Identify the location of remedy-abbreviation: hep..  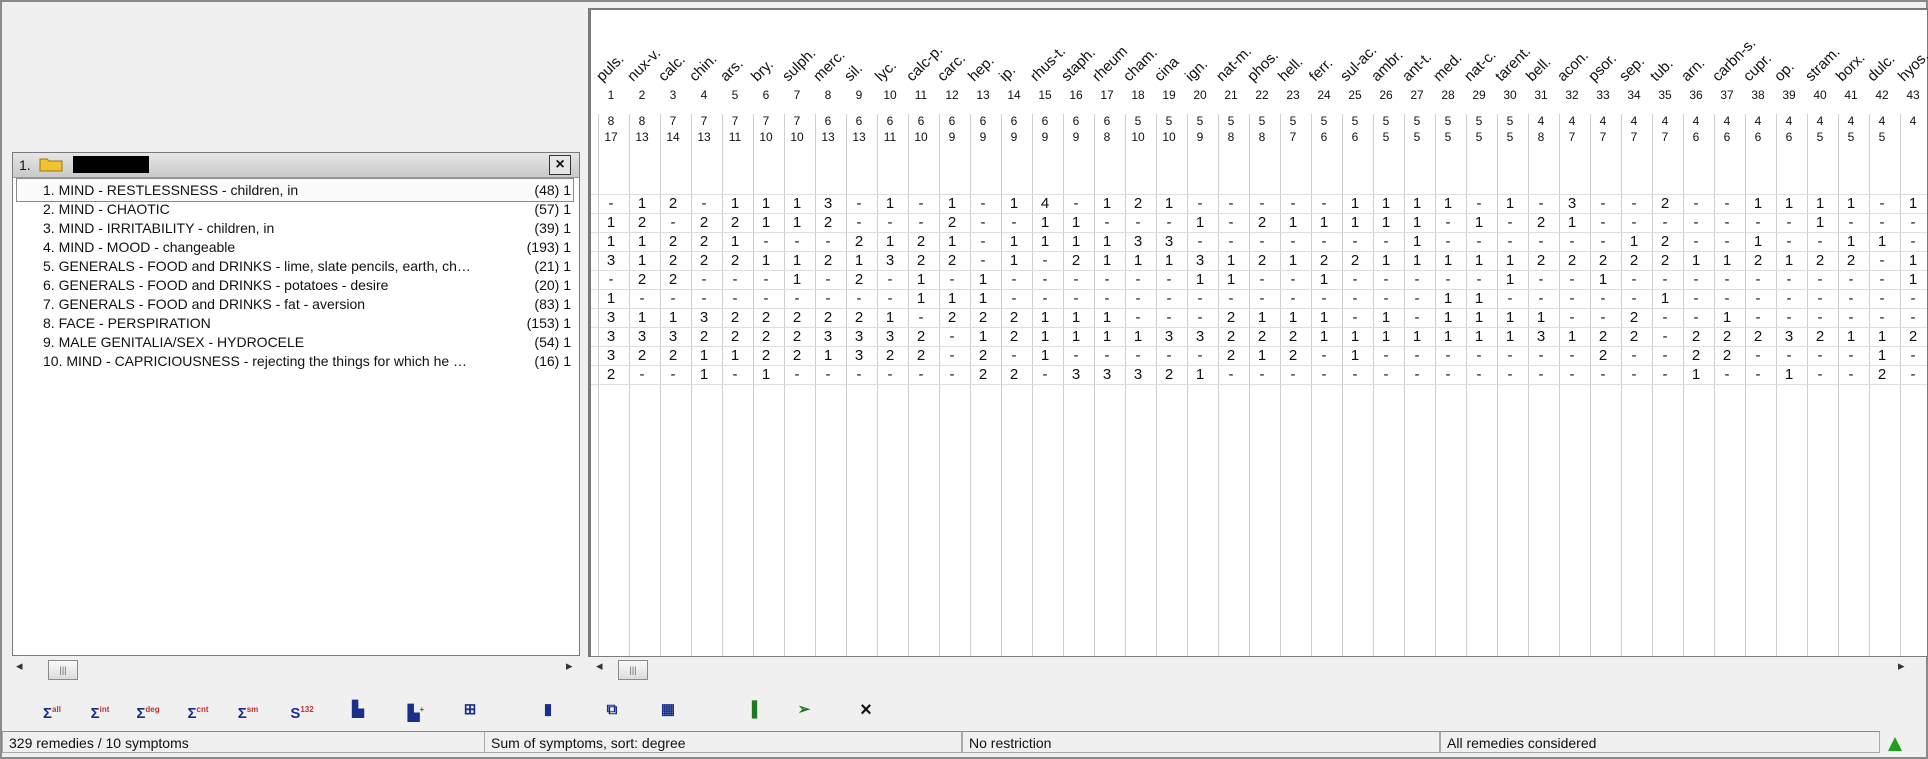
(981, 68).